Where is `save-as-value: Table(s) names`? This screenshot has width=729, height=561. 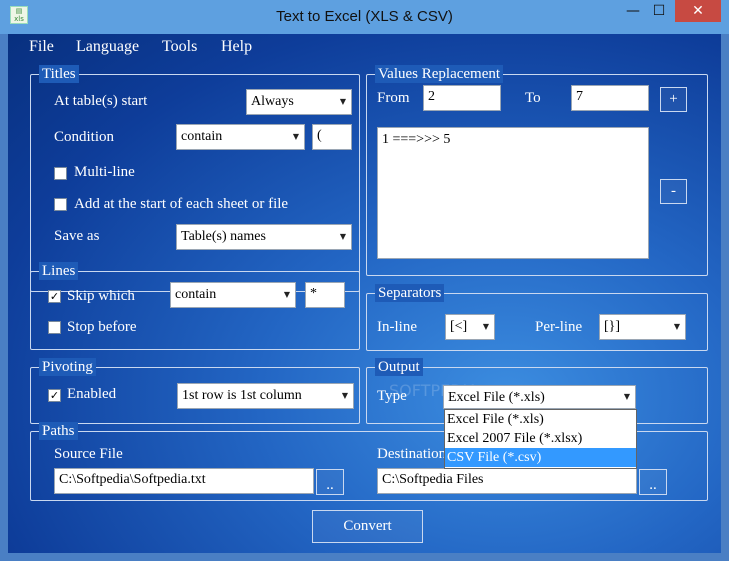 save-as-value: Table(s) names is located at coordinates (223, 236).